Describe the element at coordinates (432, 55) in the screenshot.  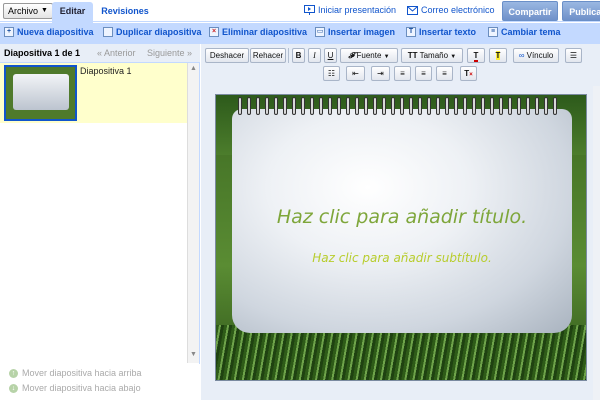
I see `size-select: TT Tamaño ▼` at that location.